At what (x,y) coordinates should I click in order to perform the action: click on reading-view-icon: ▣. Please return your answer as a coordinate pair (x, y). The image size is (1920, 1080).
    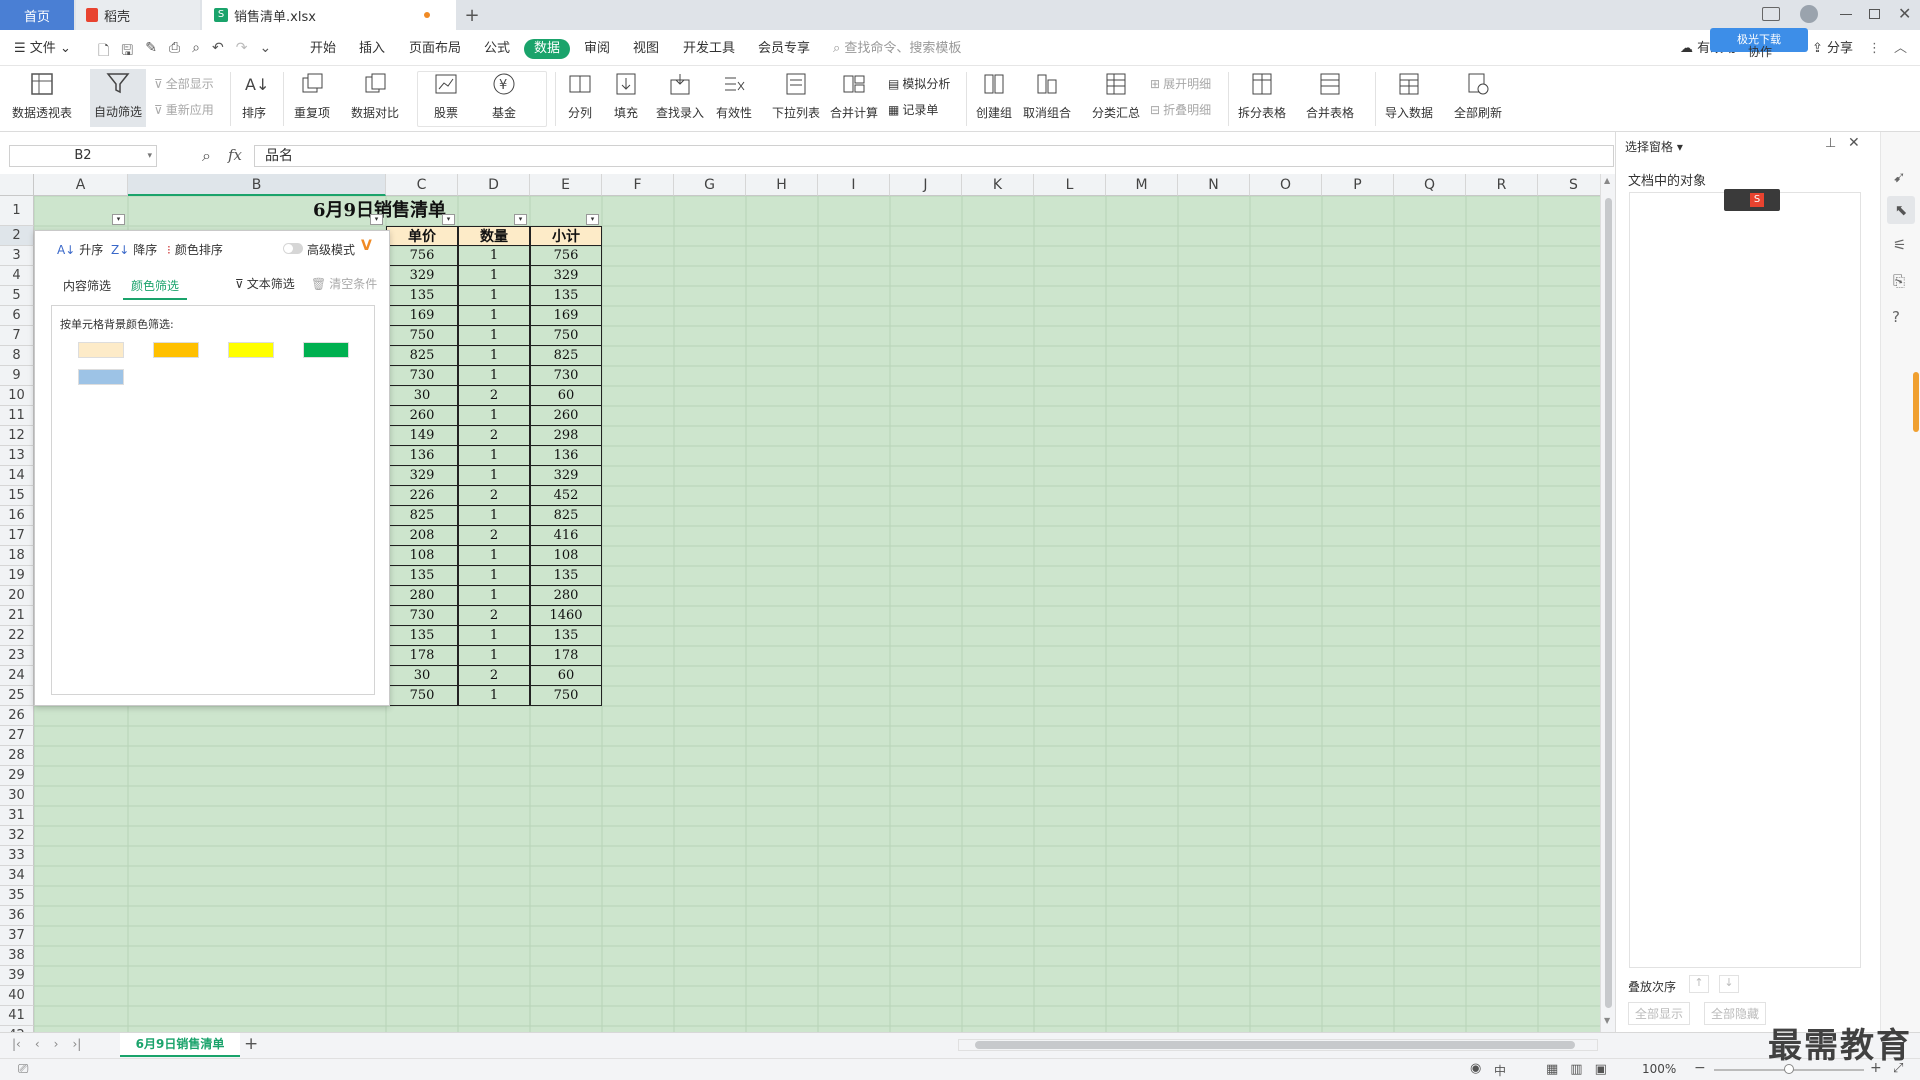
    Looking at the image, I should click on (1601, 1069).